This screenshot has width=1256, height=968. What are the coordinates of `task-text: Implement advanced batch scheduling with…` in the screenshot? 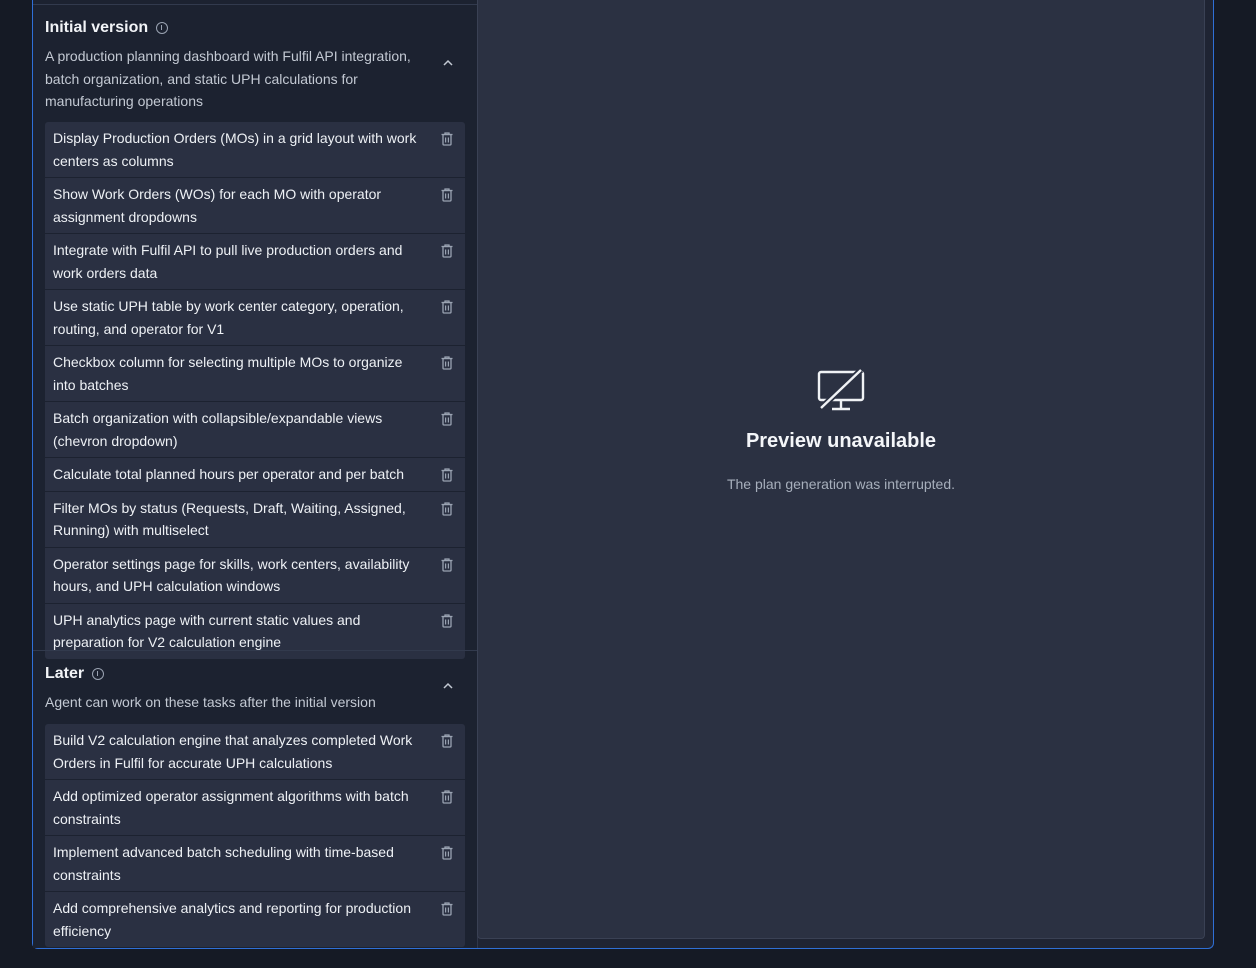 It's located at (223, 863).